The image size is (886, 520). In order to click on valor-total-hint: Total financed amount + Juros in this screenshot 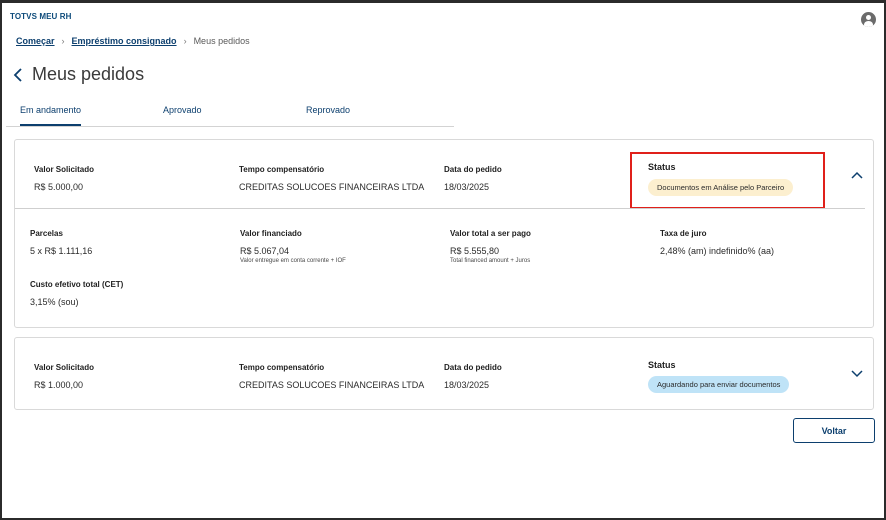, I will do `click(490, 261)`.